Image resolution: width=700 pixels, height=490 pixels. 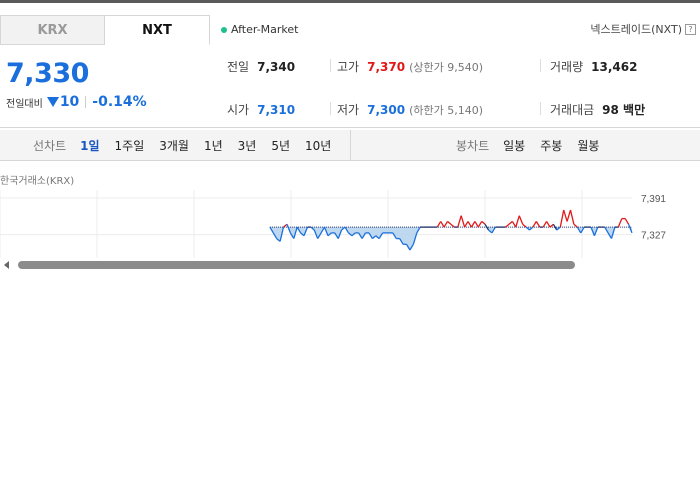 What do you see at coordinates (157, 30) in the screenshot?
I see `tab-nxt: NXT` at bounding box center [157, 30].